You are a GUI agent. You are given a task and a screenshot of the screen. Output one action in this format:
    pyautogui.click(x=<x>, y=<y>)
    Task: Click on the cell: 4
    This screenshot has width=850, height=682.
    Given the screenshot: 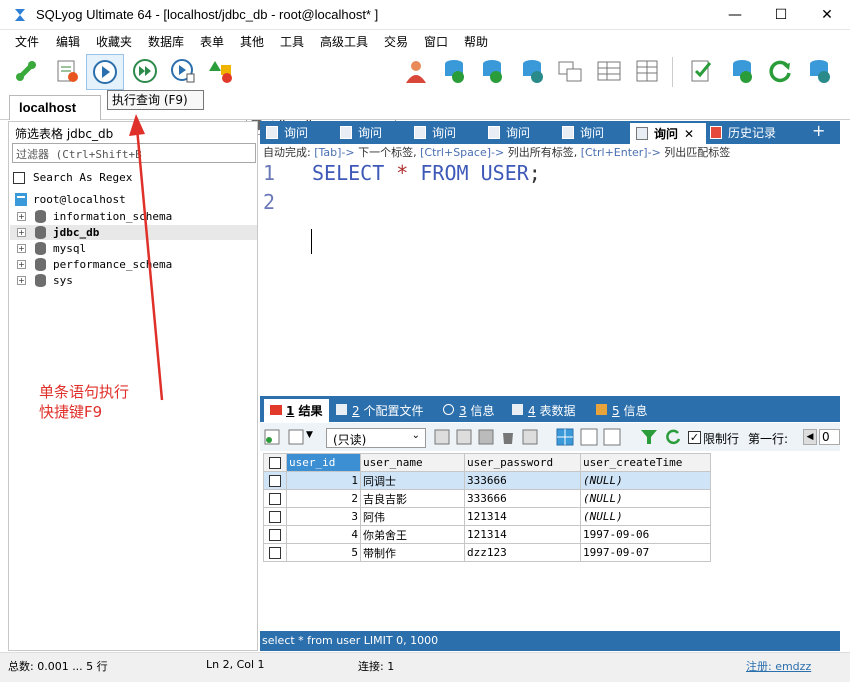 What is the action you would take?
    pyautogui.click(x=323, y=534)
    